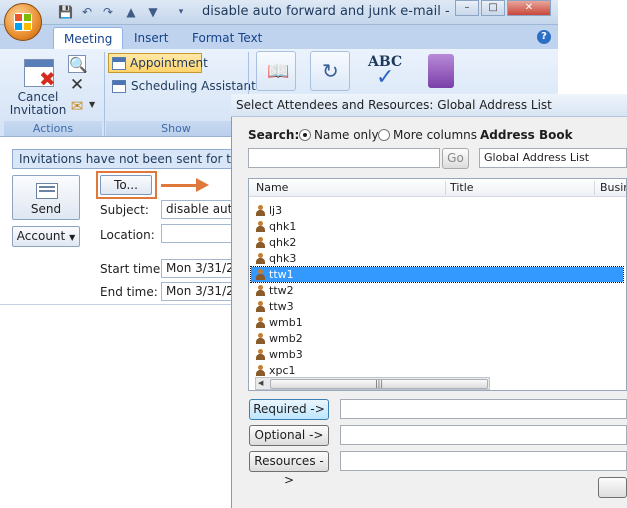 Image resolution: width=627 pixels, height=508 pixels. I want to click on more-columns-label: More columns, so click(435, 135).